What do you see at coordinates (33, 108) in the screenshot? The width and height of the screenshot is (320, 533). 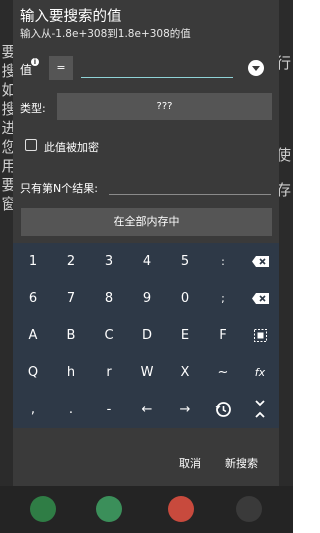 I see `type-label: 类型:` at bounding box center [33, 108].